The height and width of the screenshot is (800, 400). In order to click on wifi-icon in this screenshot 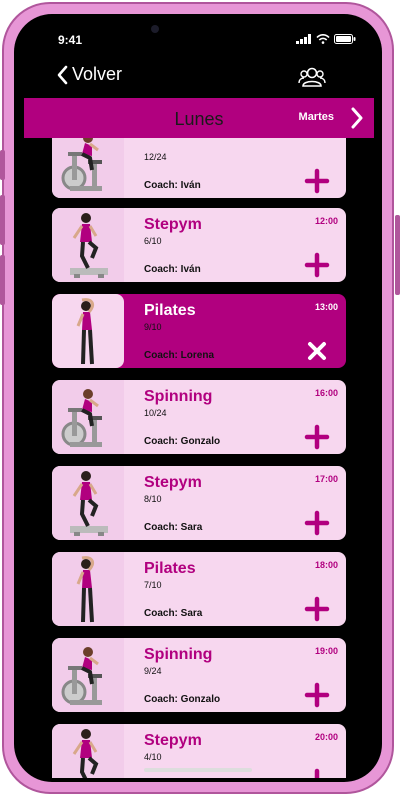, I will do `click(323, 39)`.